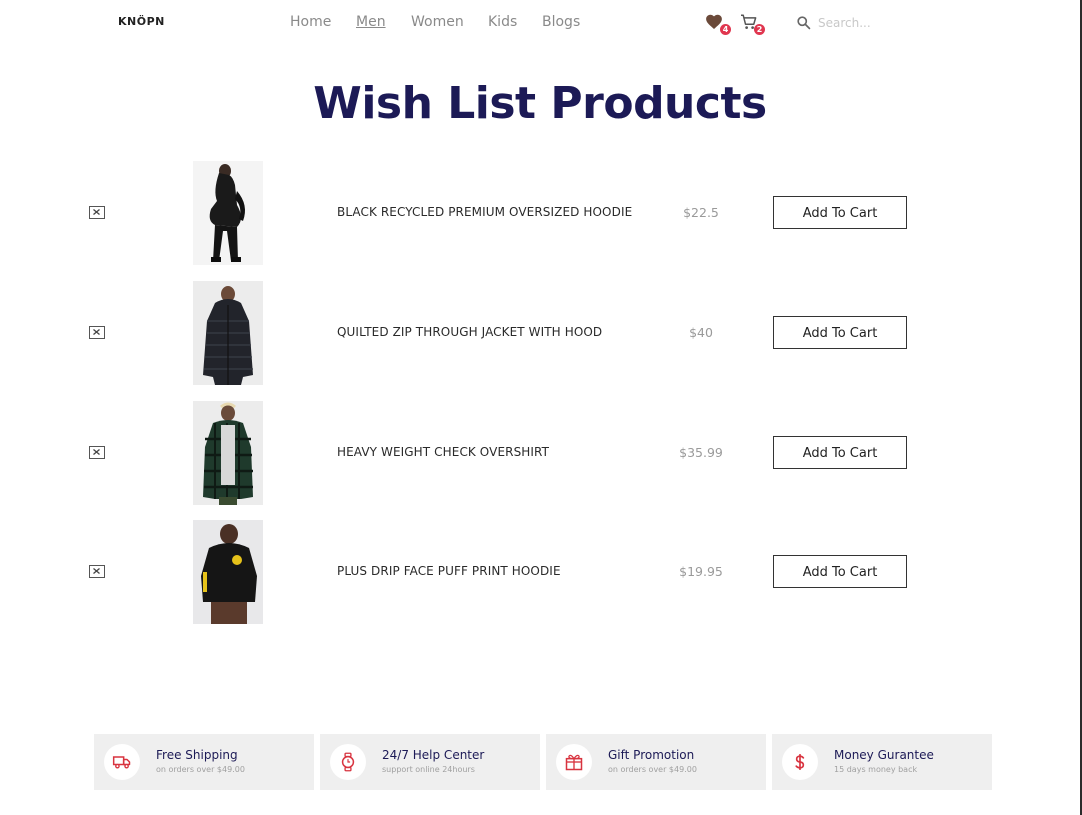 The image size is (1082, 815). I want to click on feature-money-guarantee: Money Gurantee 15 days money back, so click(882, 762).